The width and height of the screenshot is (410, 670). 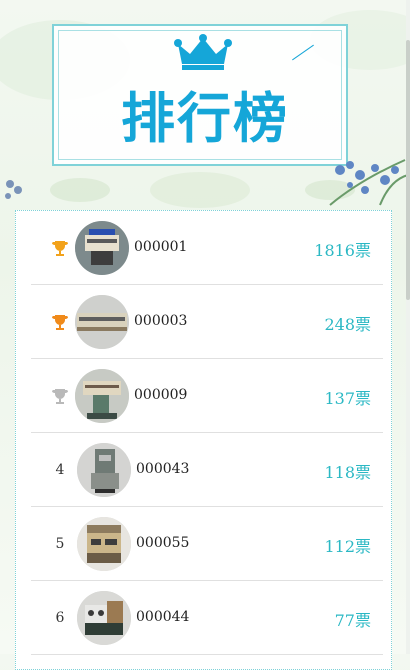 I want to click on rank-number: 6, so click(x=60, y=618).